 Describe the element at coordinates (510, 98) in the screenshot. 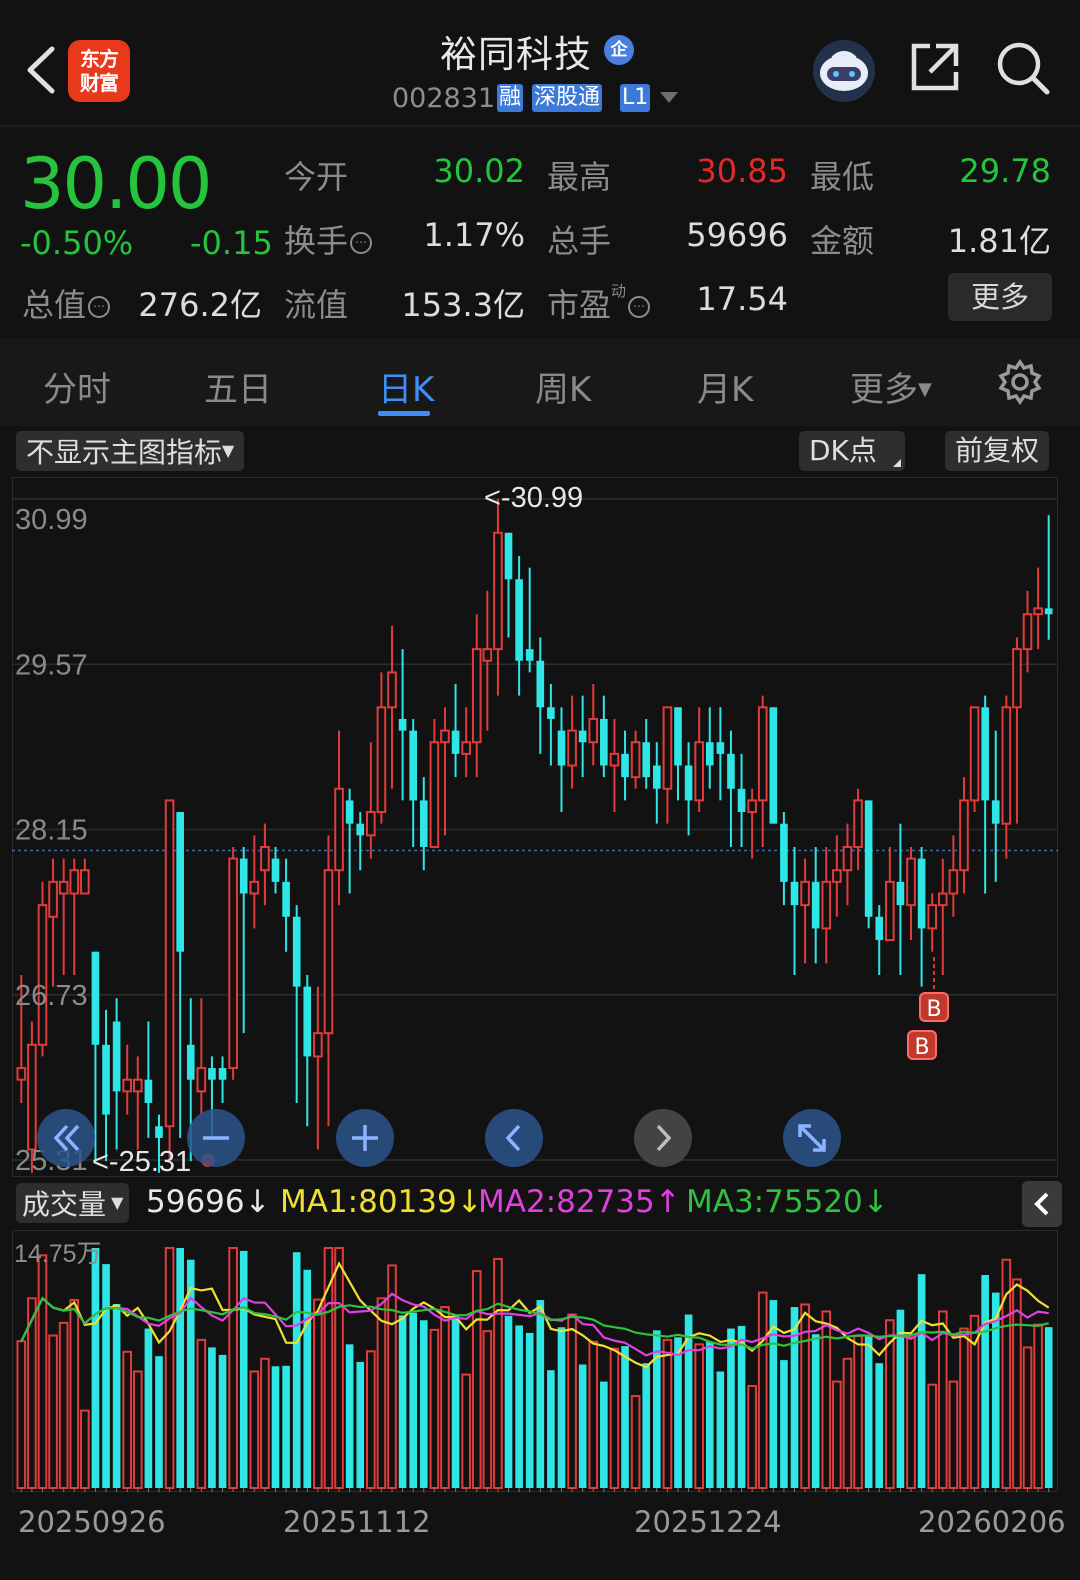

I see `margin-trading-tag: 融` at that location.